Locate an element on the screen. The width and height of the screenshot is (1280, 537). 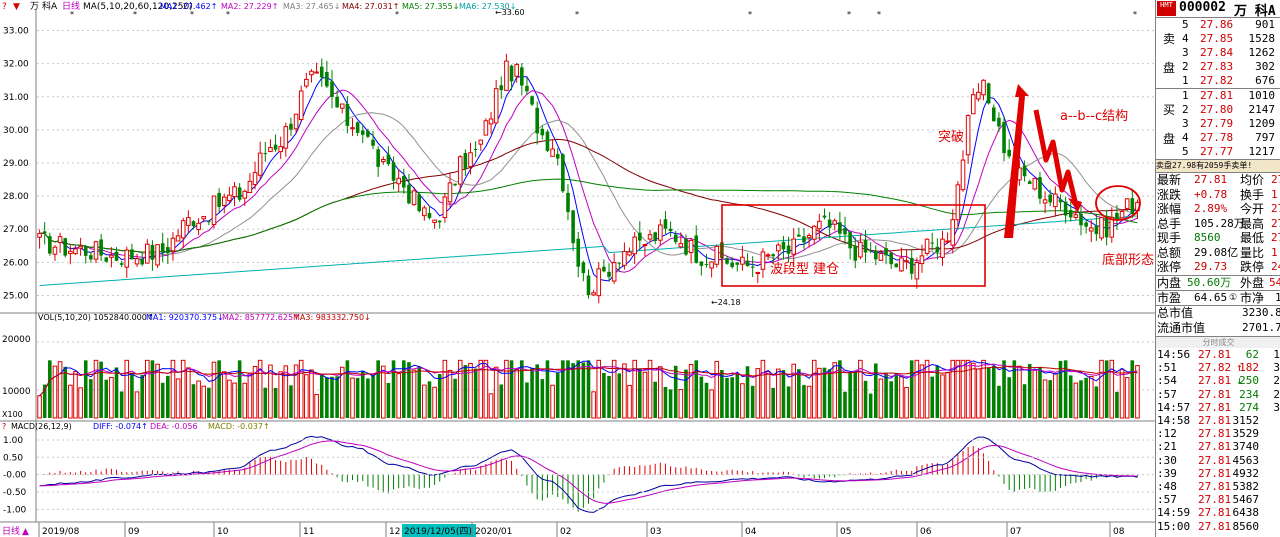
low-price-label: ←24.18 is located at coordinates (726, 302).